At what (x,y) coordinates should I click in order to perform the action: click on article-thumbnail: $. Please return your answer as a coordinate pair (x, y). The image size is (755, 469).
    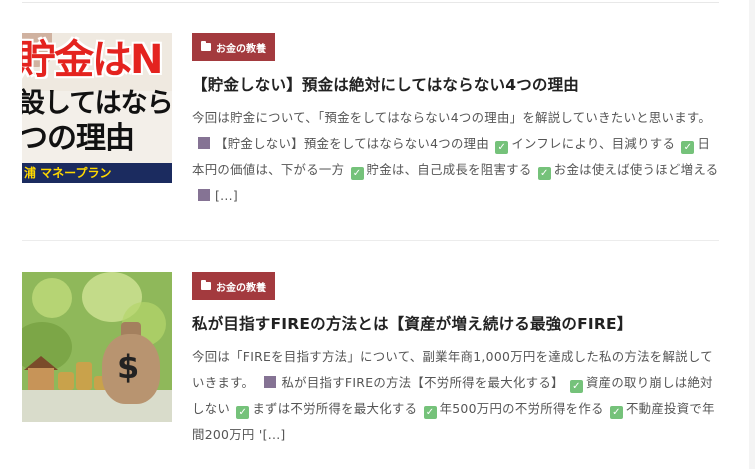
    Looking at the image, I should click on (97, 347).